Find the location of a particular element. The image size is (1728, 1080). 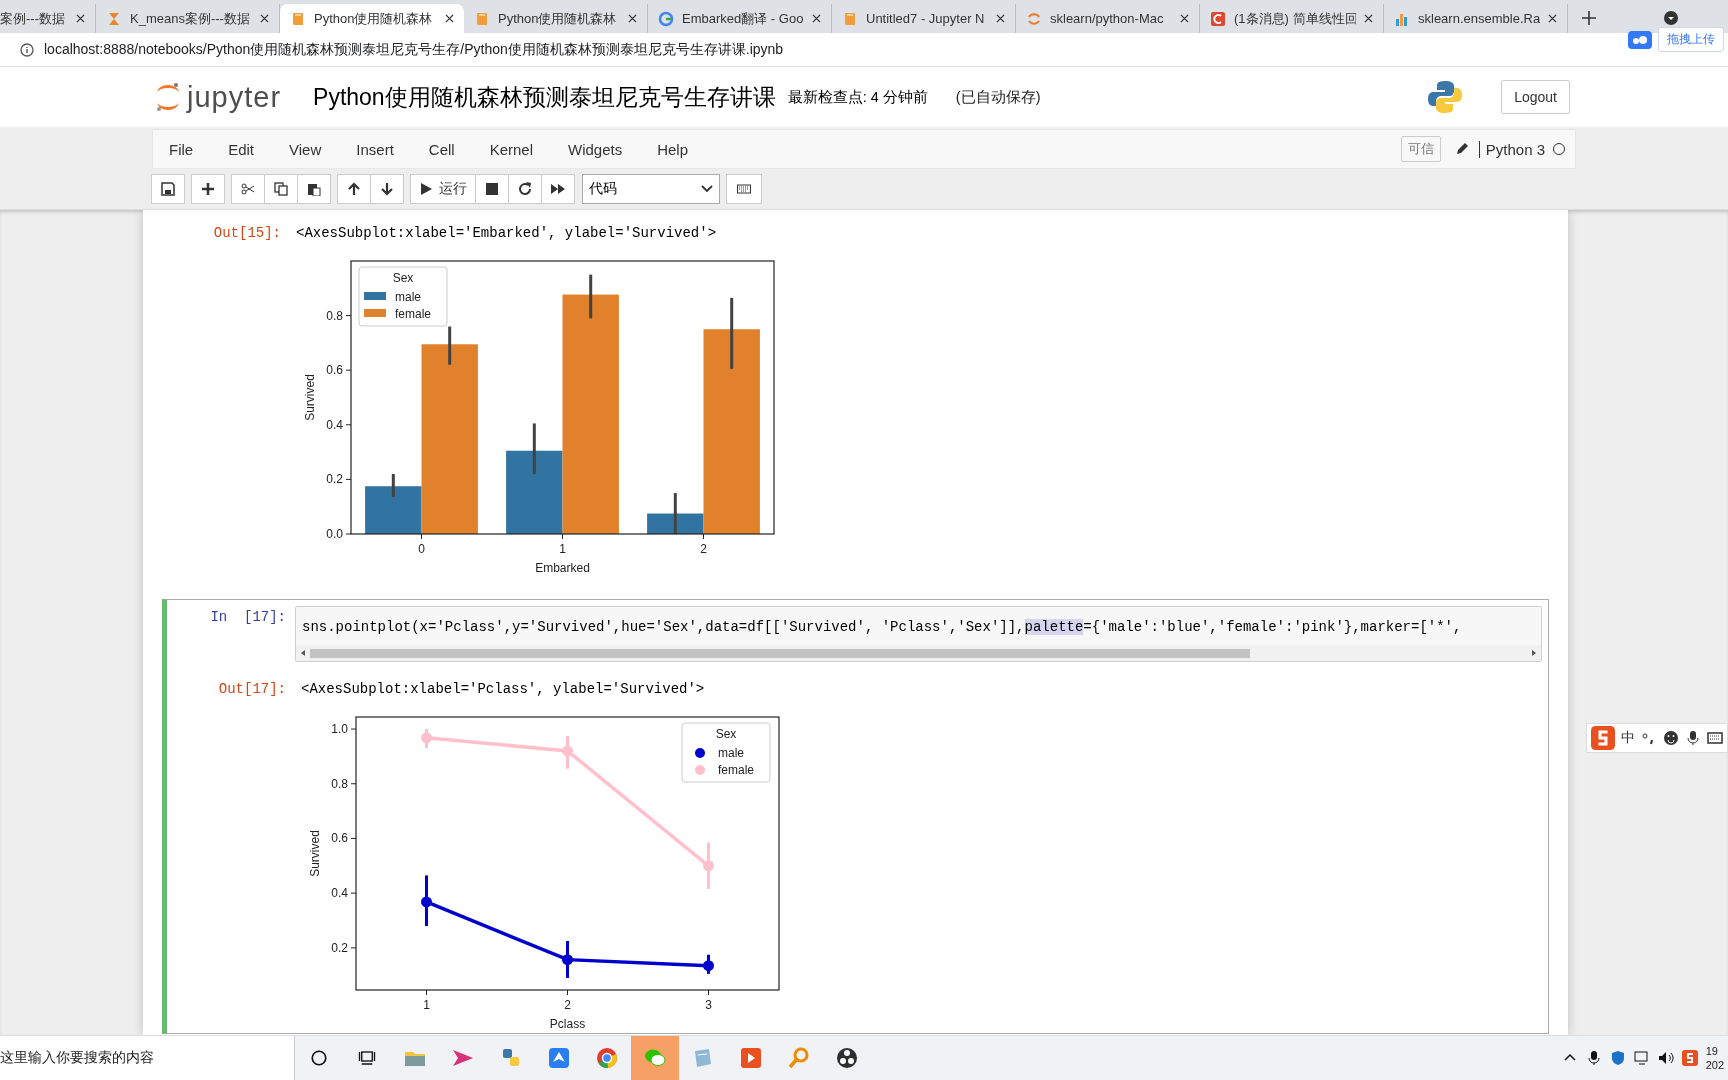

clock-text: 19 is located at coordinates (1714, 1051).